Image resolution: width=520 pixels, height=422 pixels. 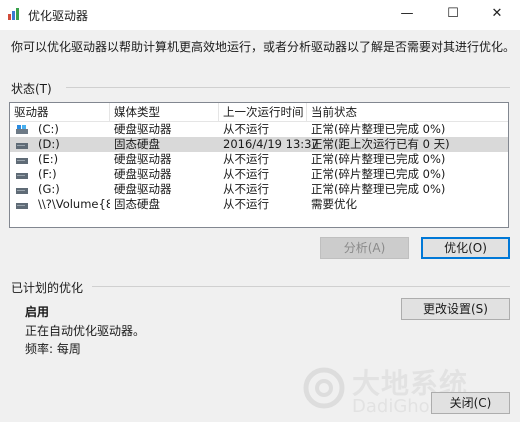 What do you see at coordinates (47, 288) in the screenshot?
I see `scheduled-section-label: 已计划的优化` at bounding box center [47, 288].